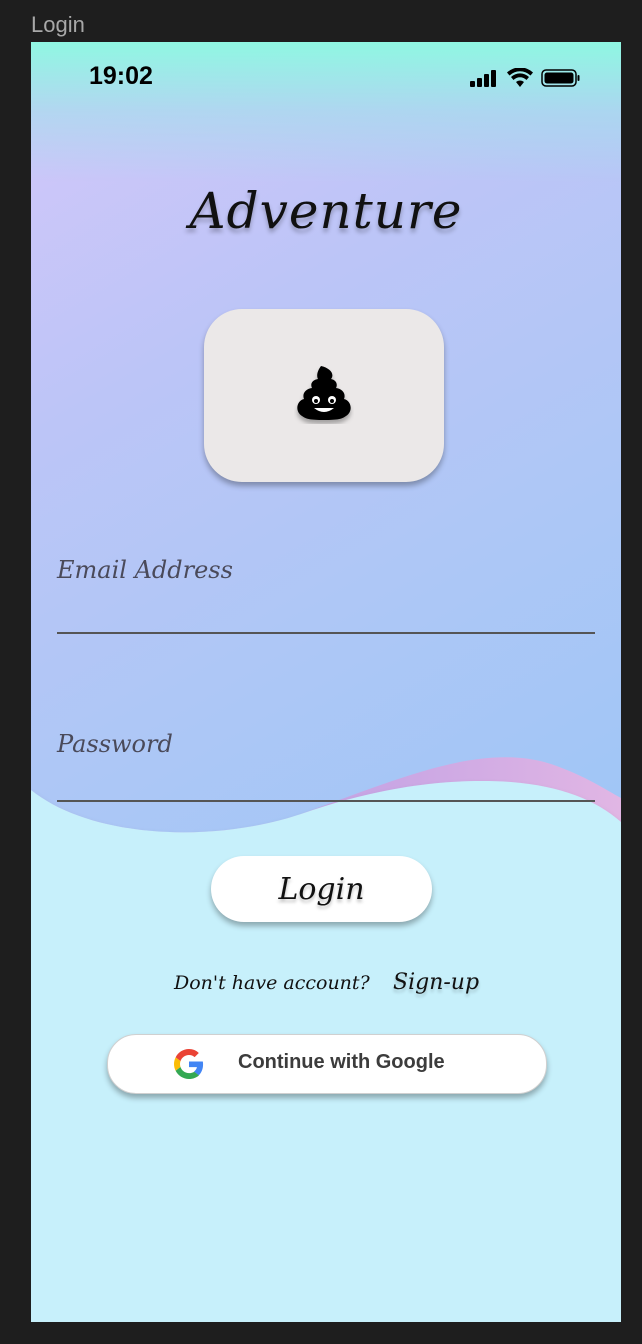 This screenshot has height=1344, width=642. Describe the element at coordinates (145, 570) in the screenshot. I see `email-label: Email Address` at that location.